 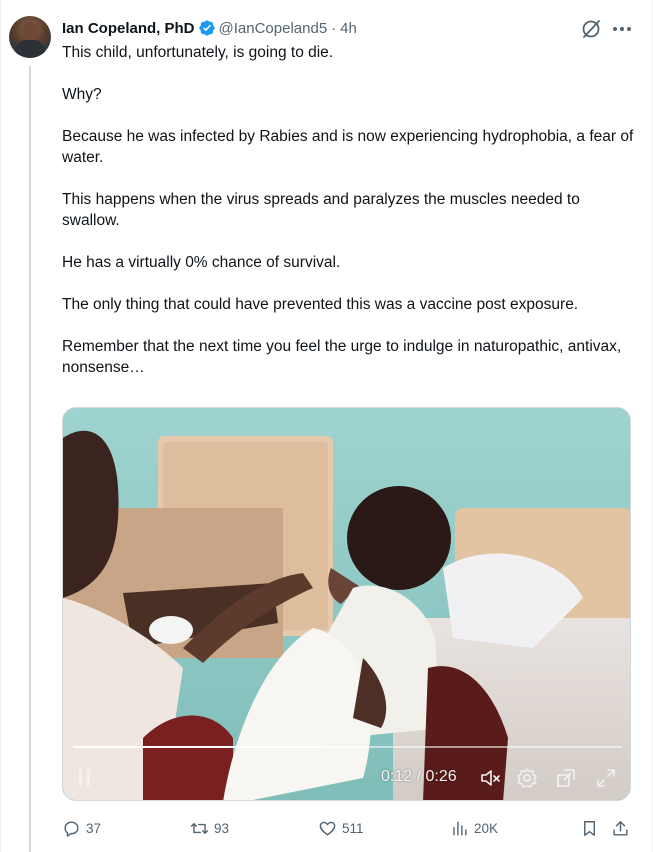 What do you see at coordinates (460, 828) in the screenshot?
I see `analytics-icon` at bounding box center [460, 828].